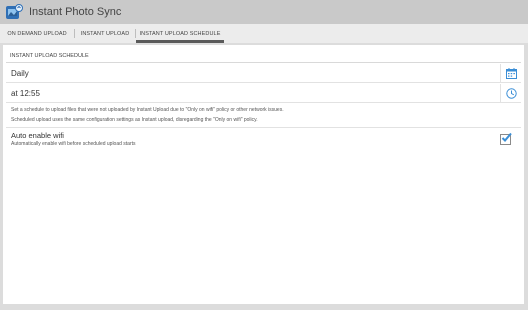 The width and height of the screenshot is (528, 310). What do you see at coordinates (37, 135) in the screenshot?
I see `auto-enable-wifi-title: Auto enable wifi` at bounding box center [37, 135].